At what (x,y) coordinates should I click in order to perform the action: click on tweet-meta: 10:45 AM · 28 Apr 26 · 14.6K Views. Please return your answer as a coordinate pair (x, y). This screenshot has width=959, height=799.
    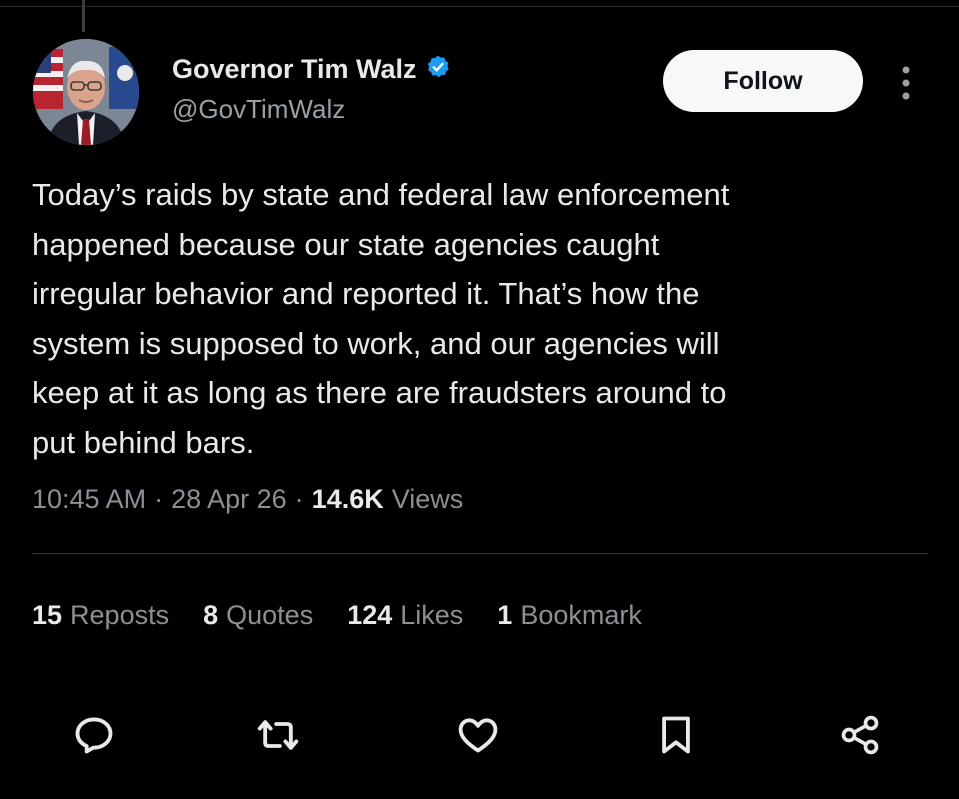
    Looking at the image, I should click on (247, 499).